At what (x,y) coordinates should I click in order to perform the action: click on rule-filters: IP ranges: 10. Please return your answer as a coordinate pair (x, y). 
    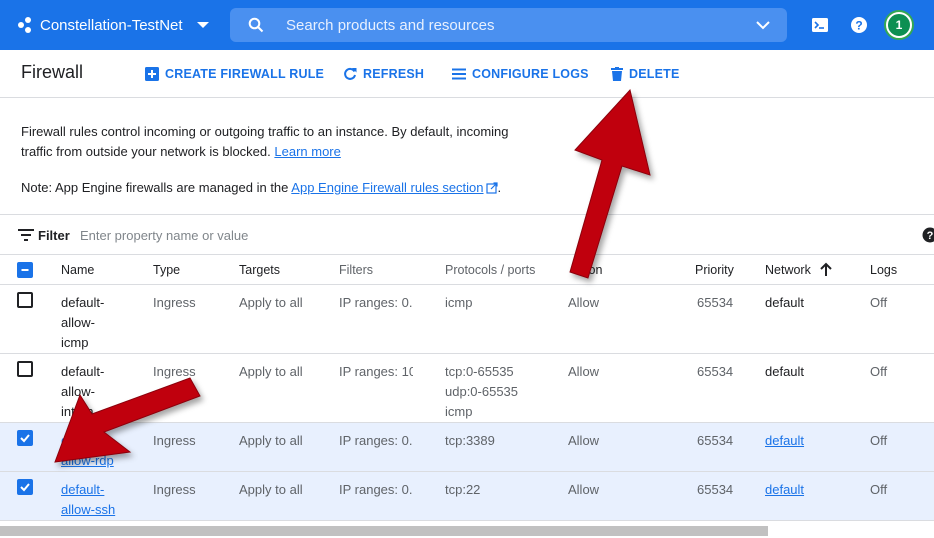
    Looking at the image, I should click on (376, 371).